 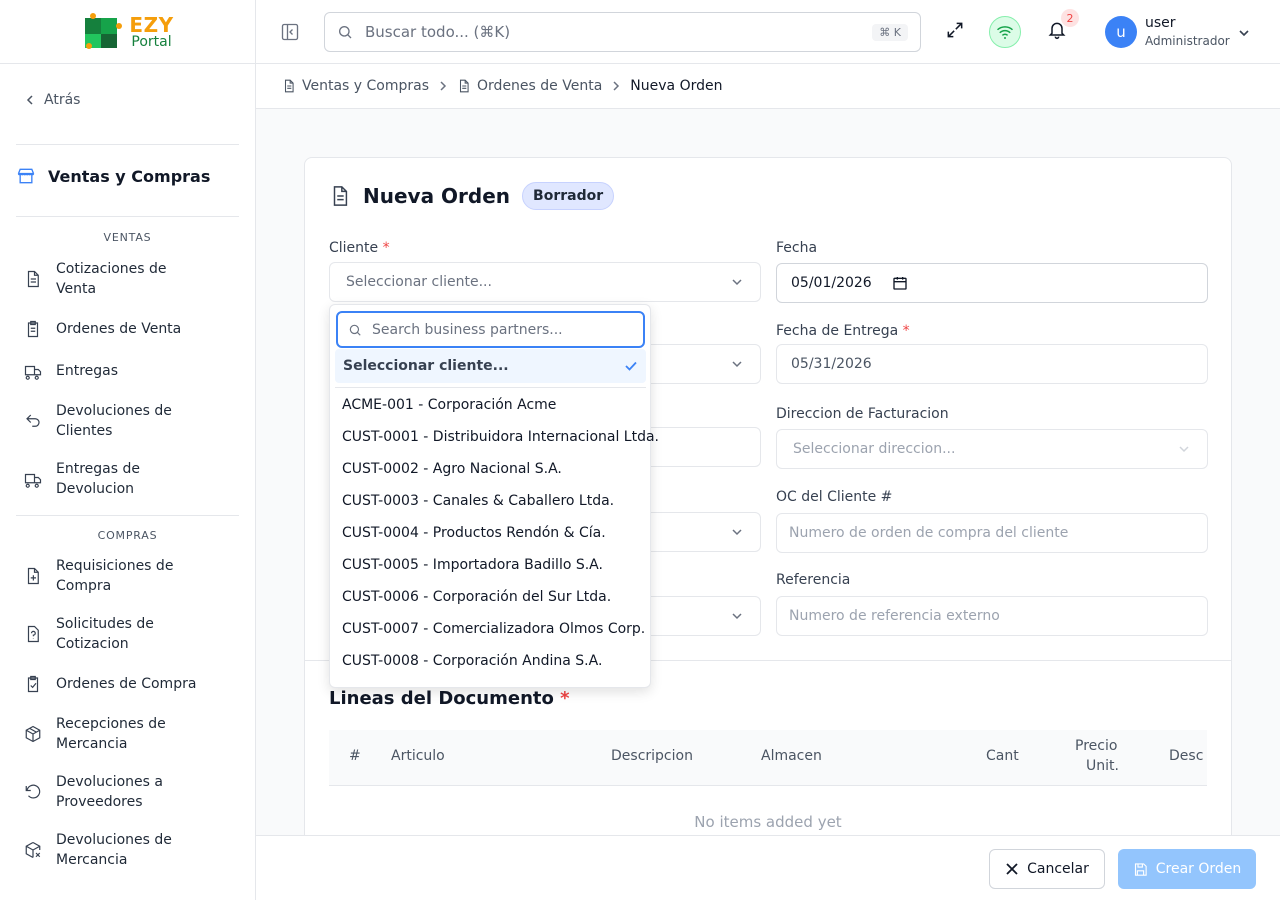 I want to click on fecha-entrega-value: 05/31/2026, so click(x=831, y=364).